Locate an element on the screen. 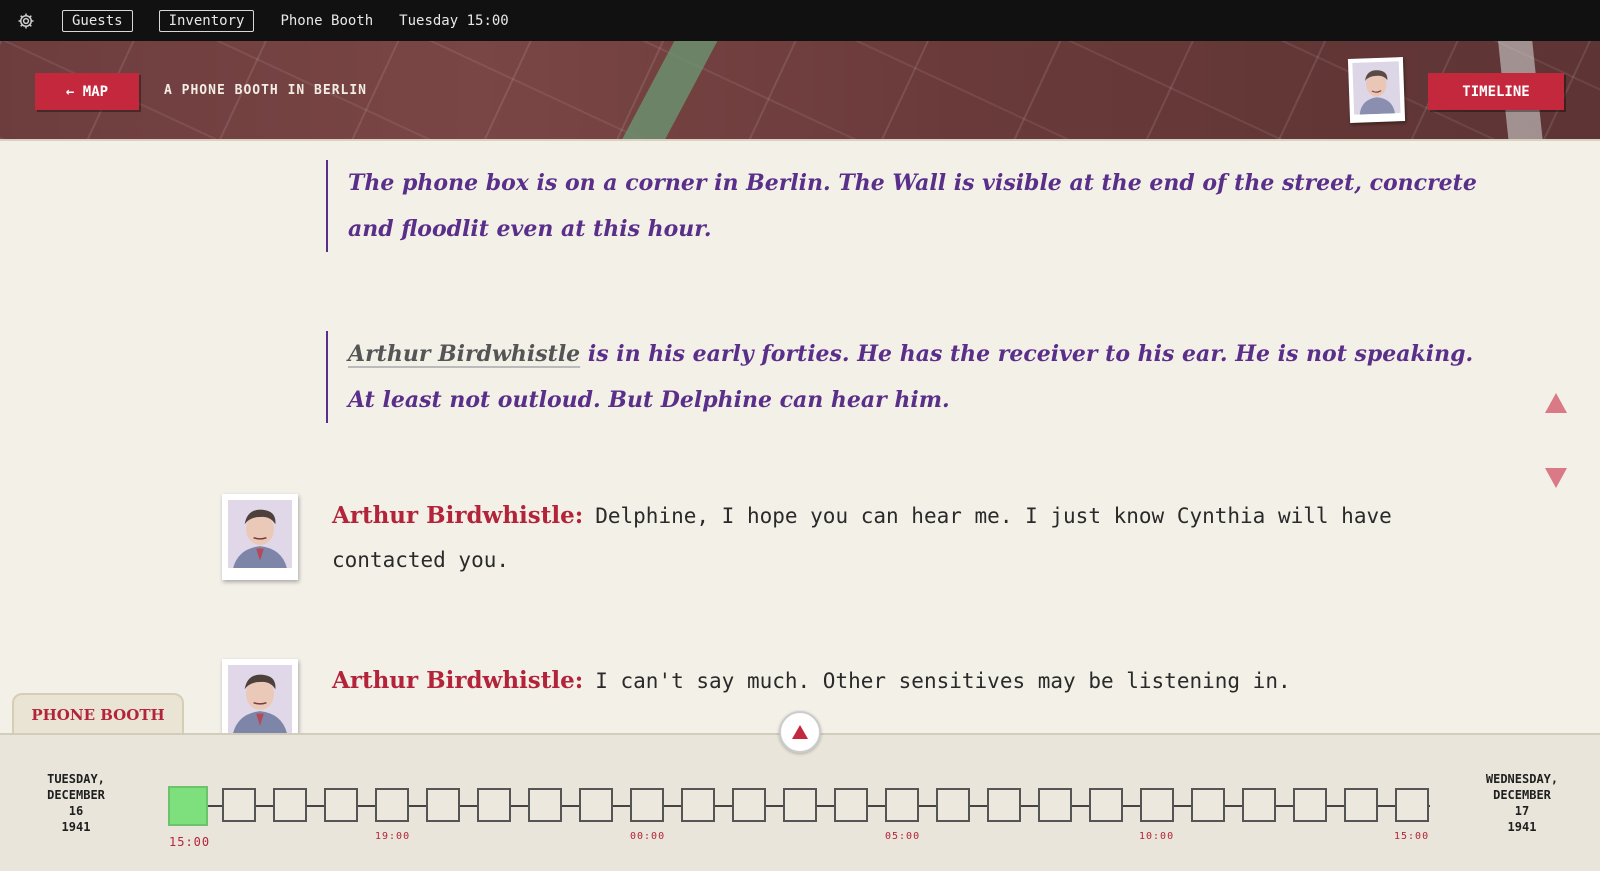 This screenshot has height=871, width=1600. start-weekday: TUESDAY, is located at coordinates (76, 779).